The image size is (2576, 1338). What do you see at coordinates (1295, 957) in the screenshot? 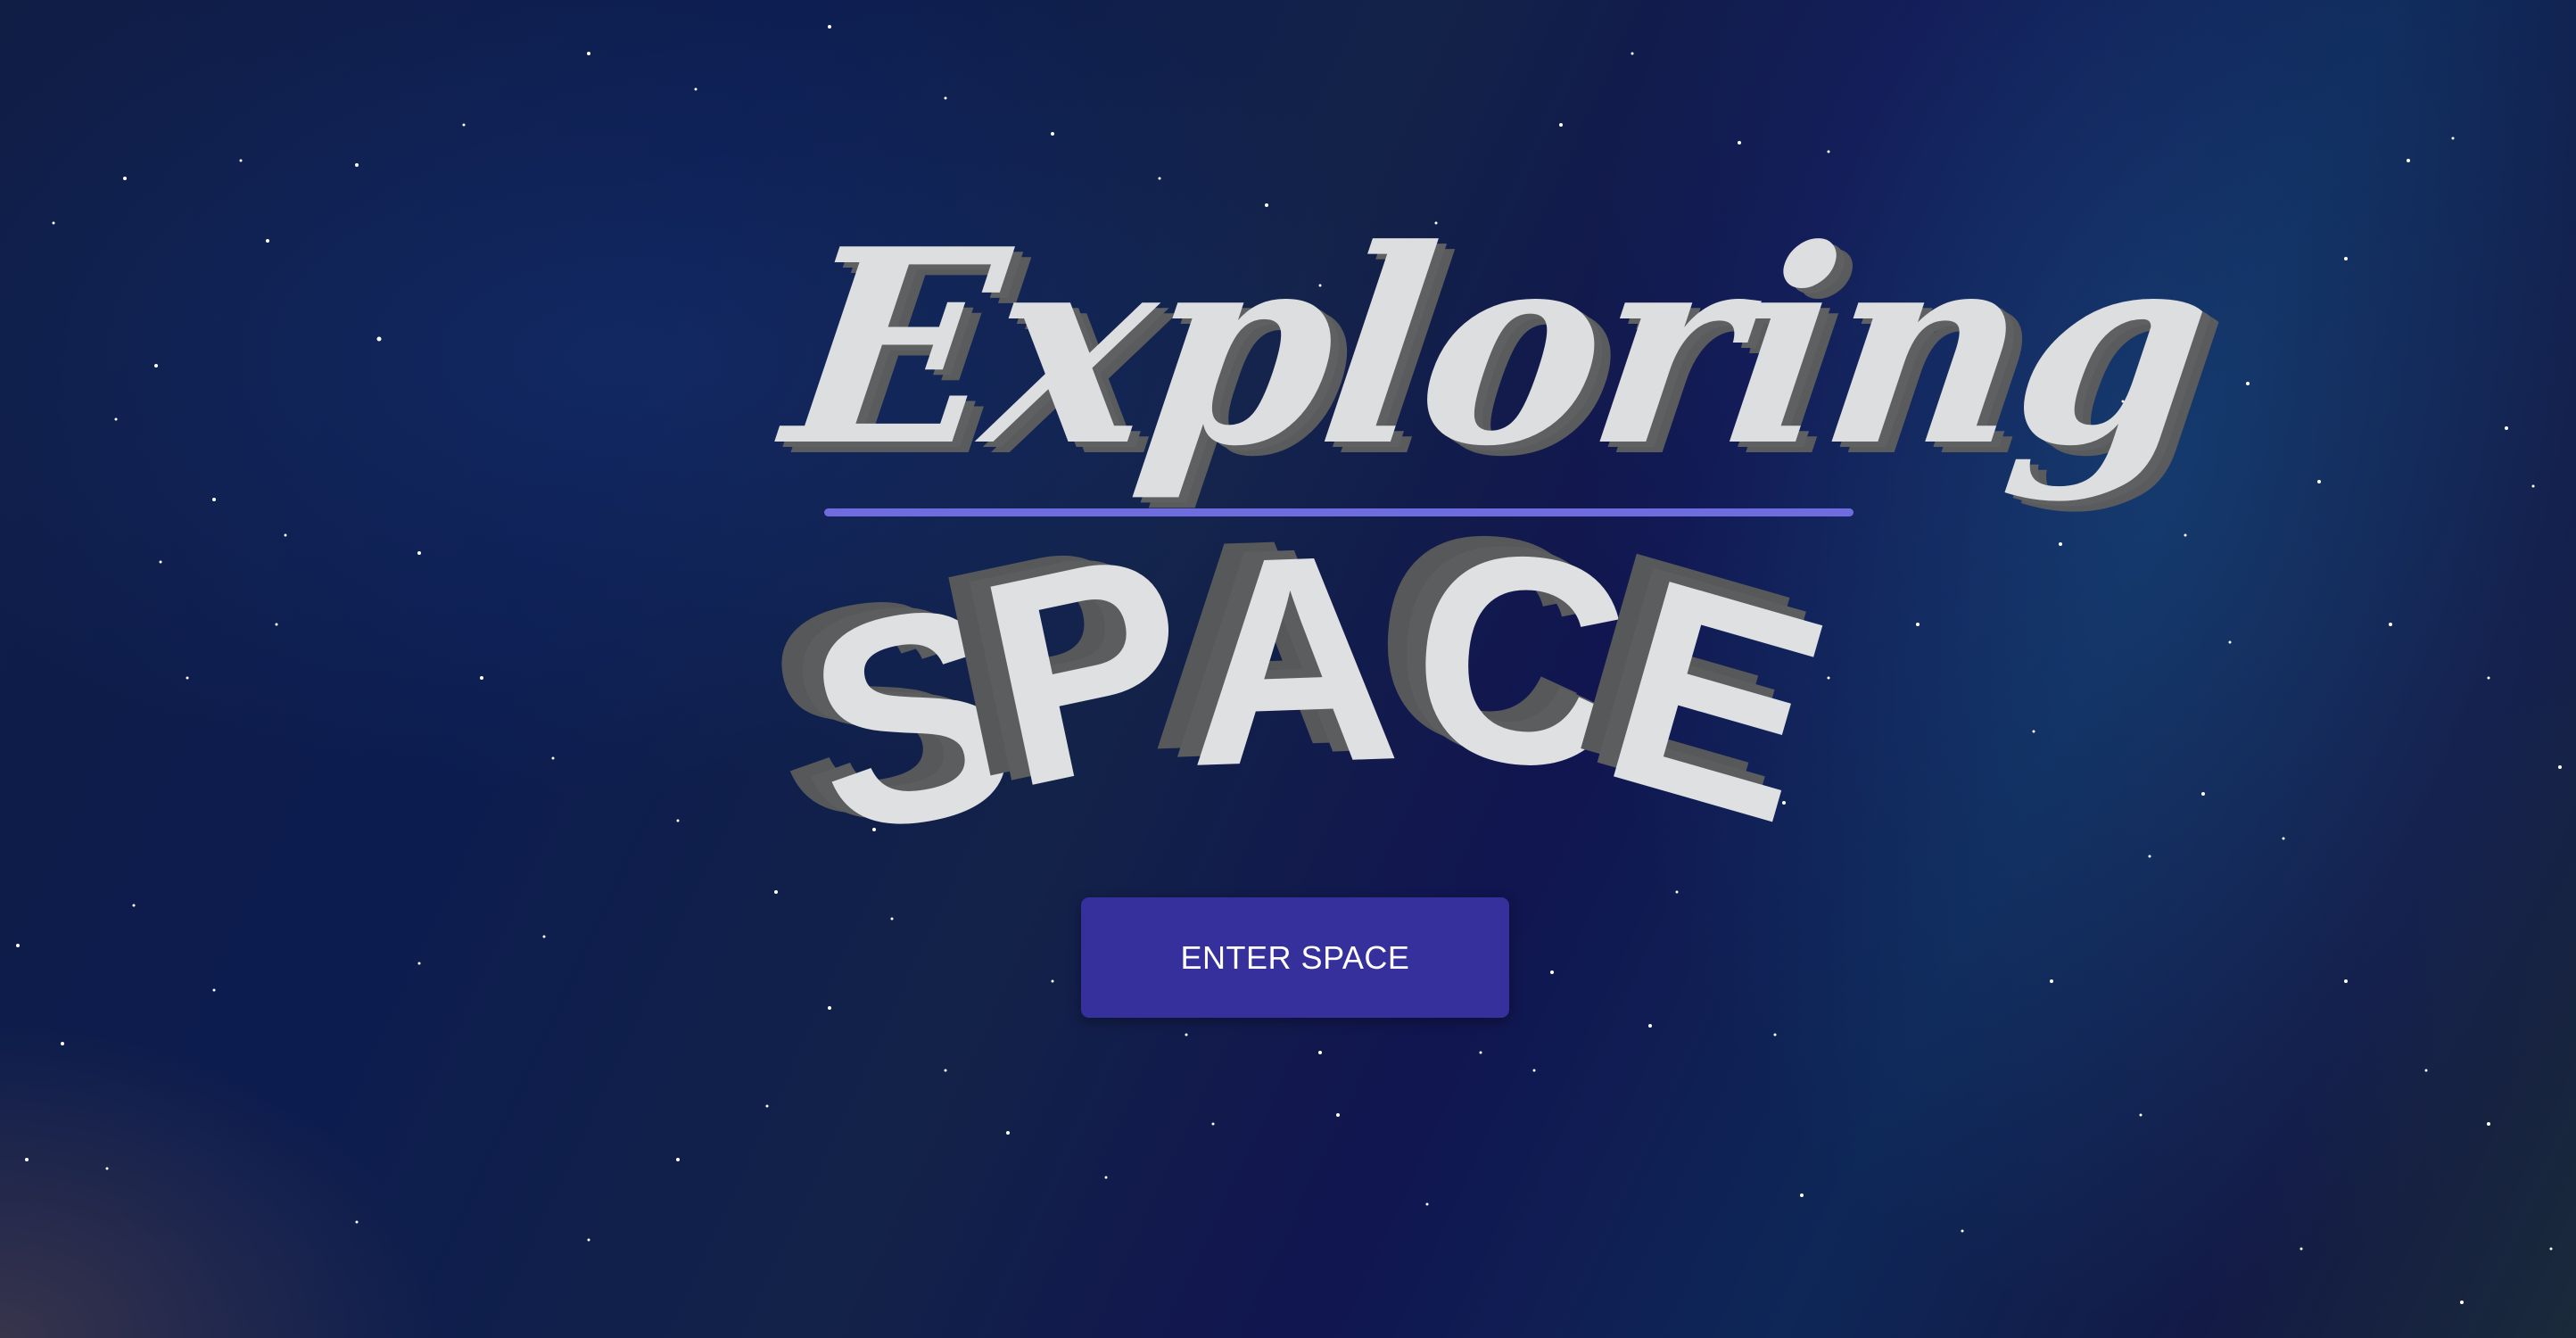
I see `enter-space-button: ENTER SPACE` at bounding box center [1295, 957].